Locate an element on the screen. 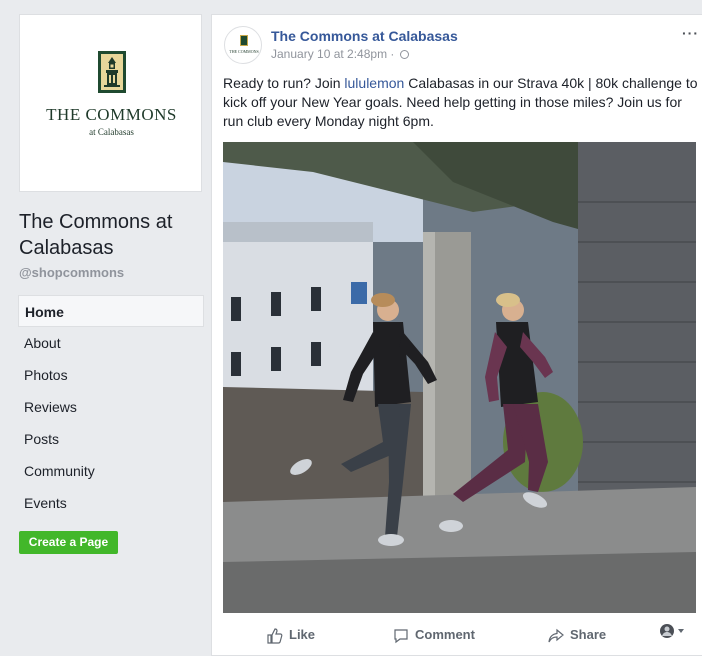 The width and height of the screenshot is (702, 656). nav-item-community: Community is located at coordinates (111, 471).